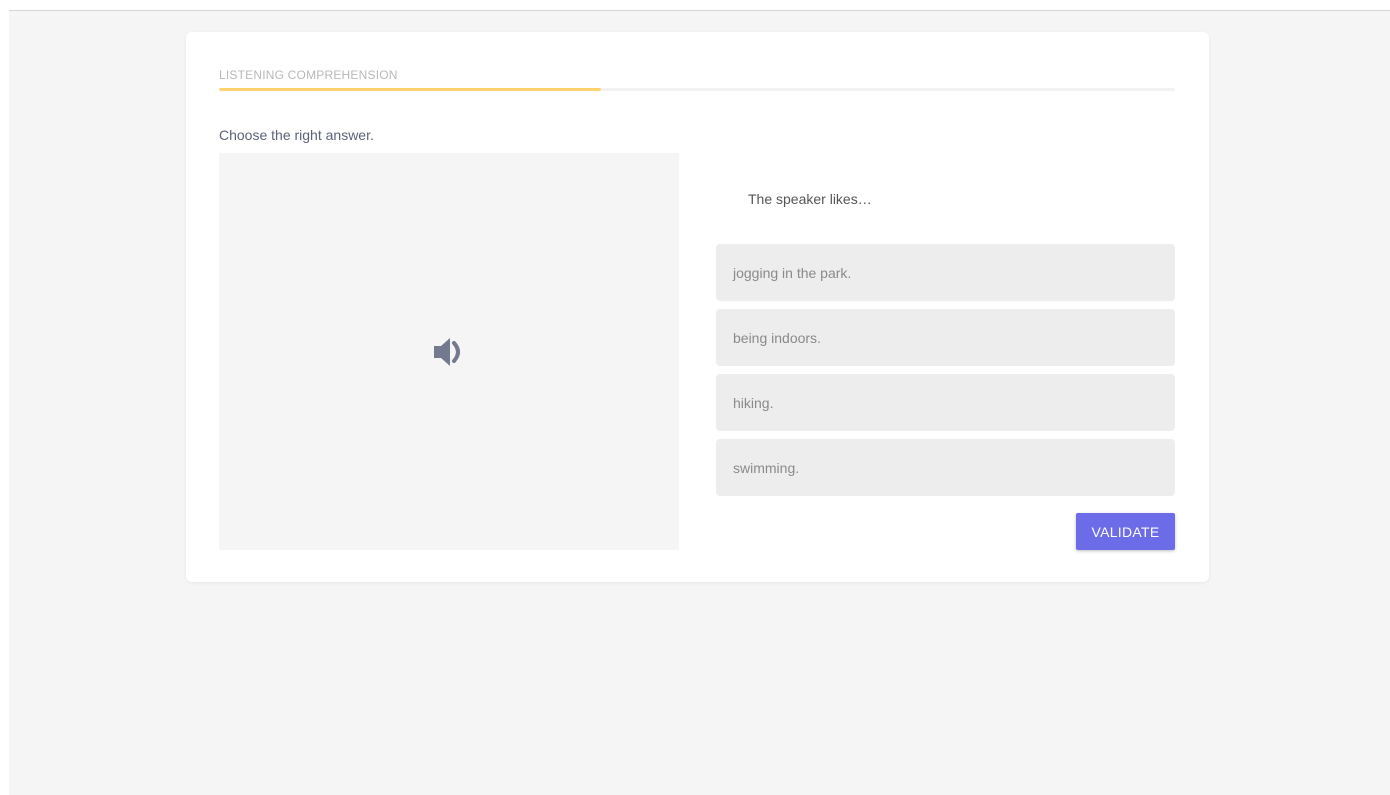 The image size is (1390, 795). Describe the element at coordinates (945, 467) in the screenshot. I see `answer-option-swimming: swimming.` at that location.